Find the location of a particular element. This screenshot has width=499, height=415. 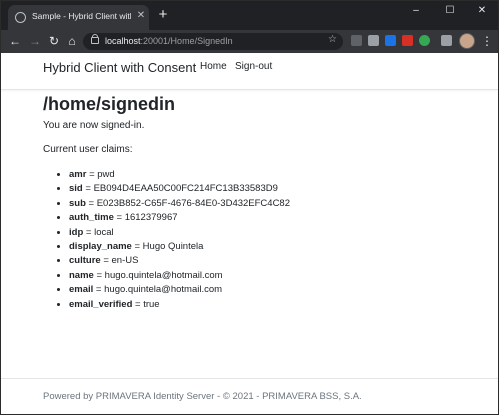

claim-key: display_name is located at coordinates (100, 247).